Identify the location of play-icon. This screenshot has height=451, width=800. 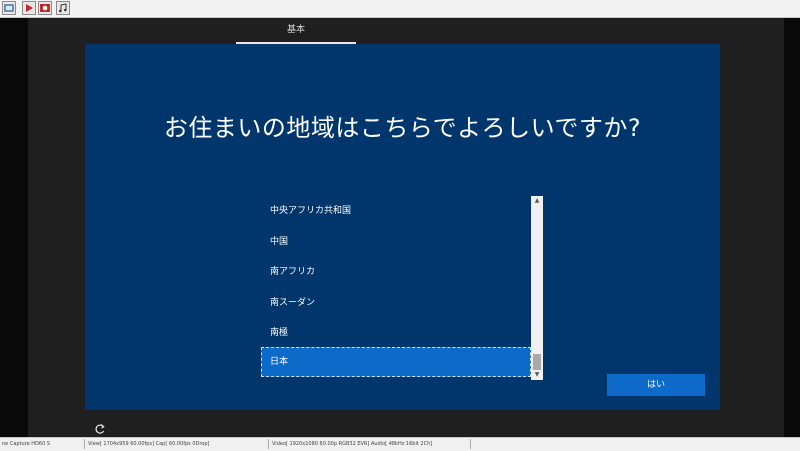
(29, 8).